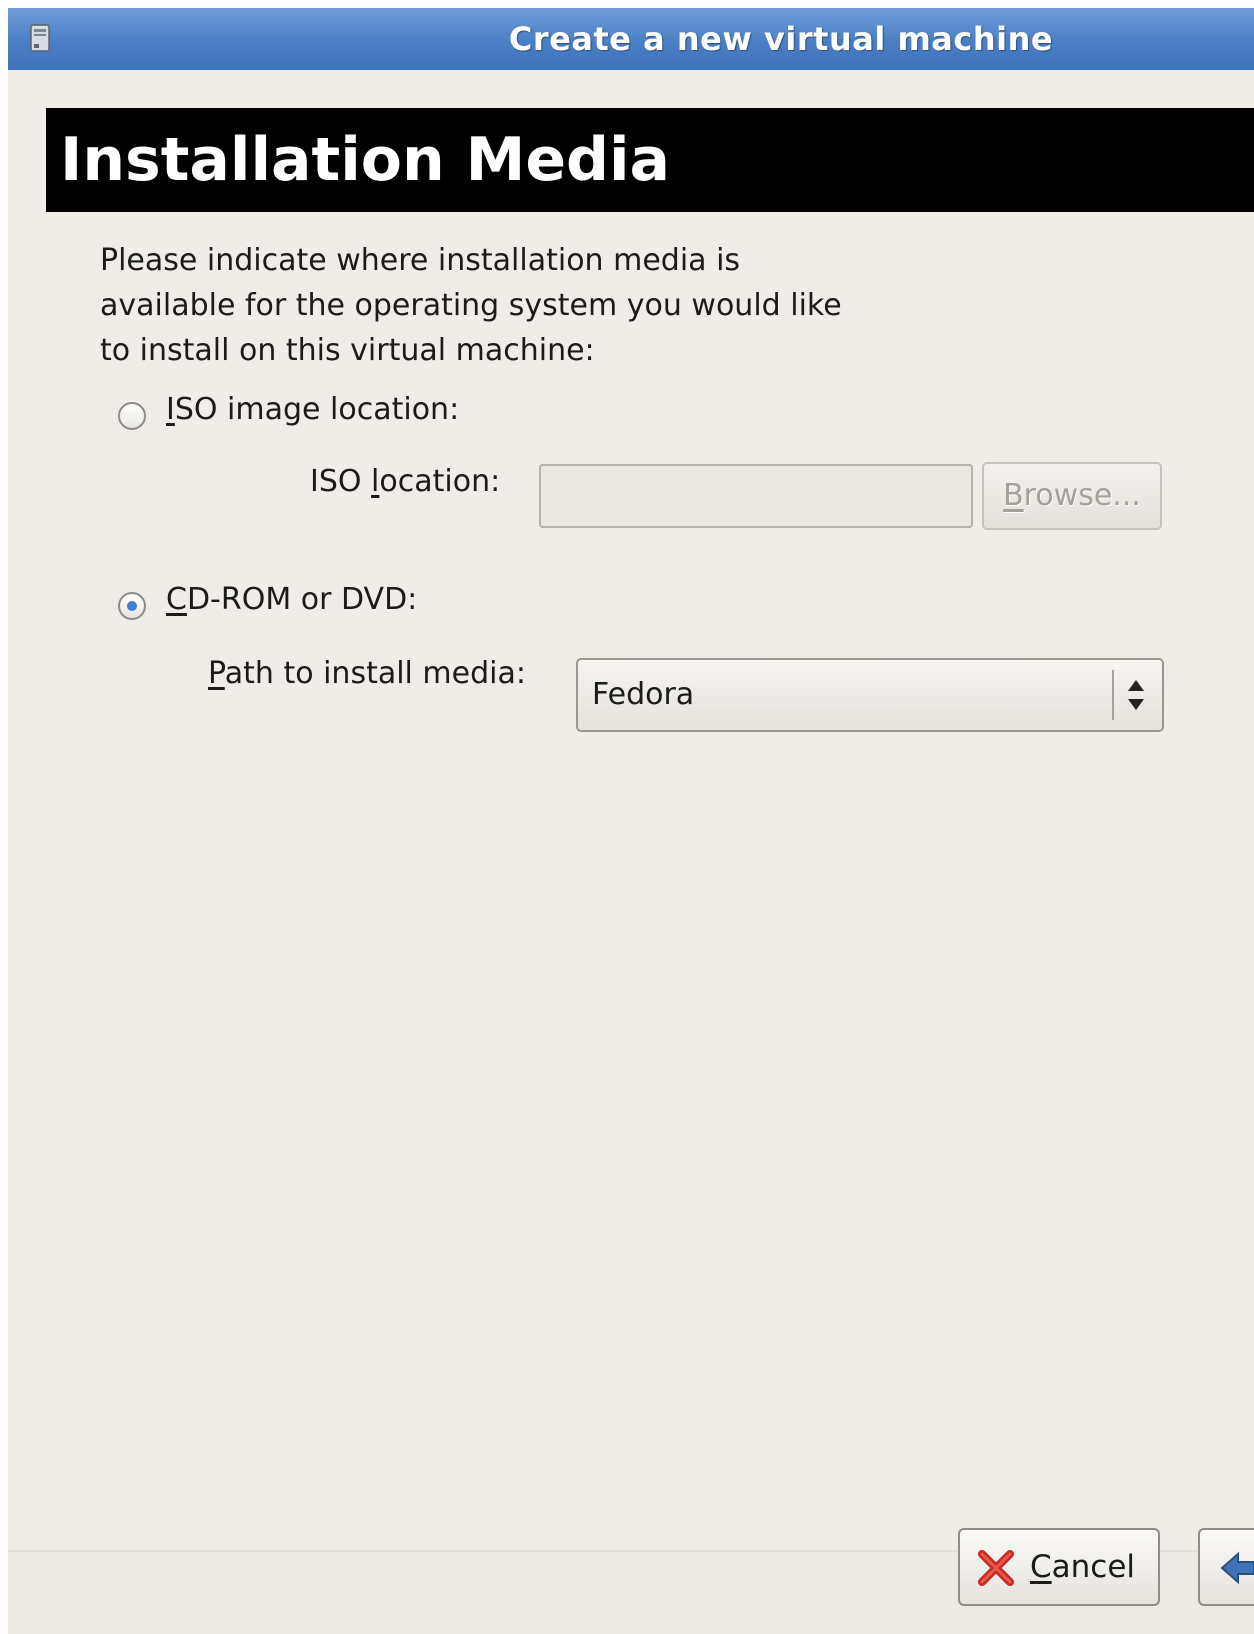 Image resolution: width=1254 pixels, height=1634 pixels. I want to click on radio-selected-dot, so click(132, 606).